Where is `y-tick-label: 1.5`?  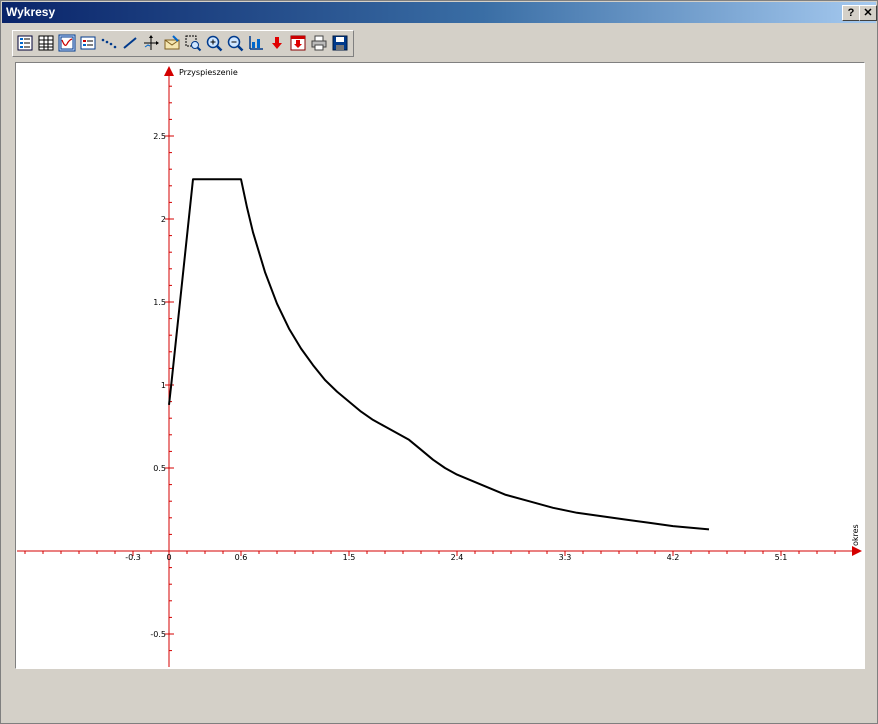 y-tick-label: 1.5 is located at coordinates (159, 302).